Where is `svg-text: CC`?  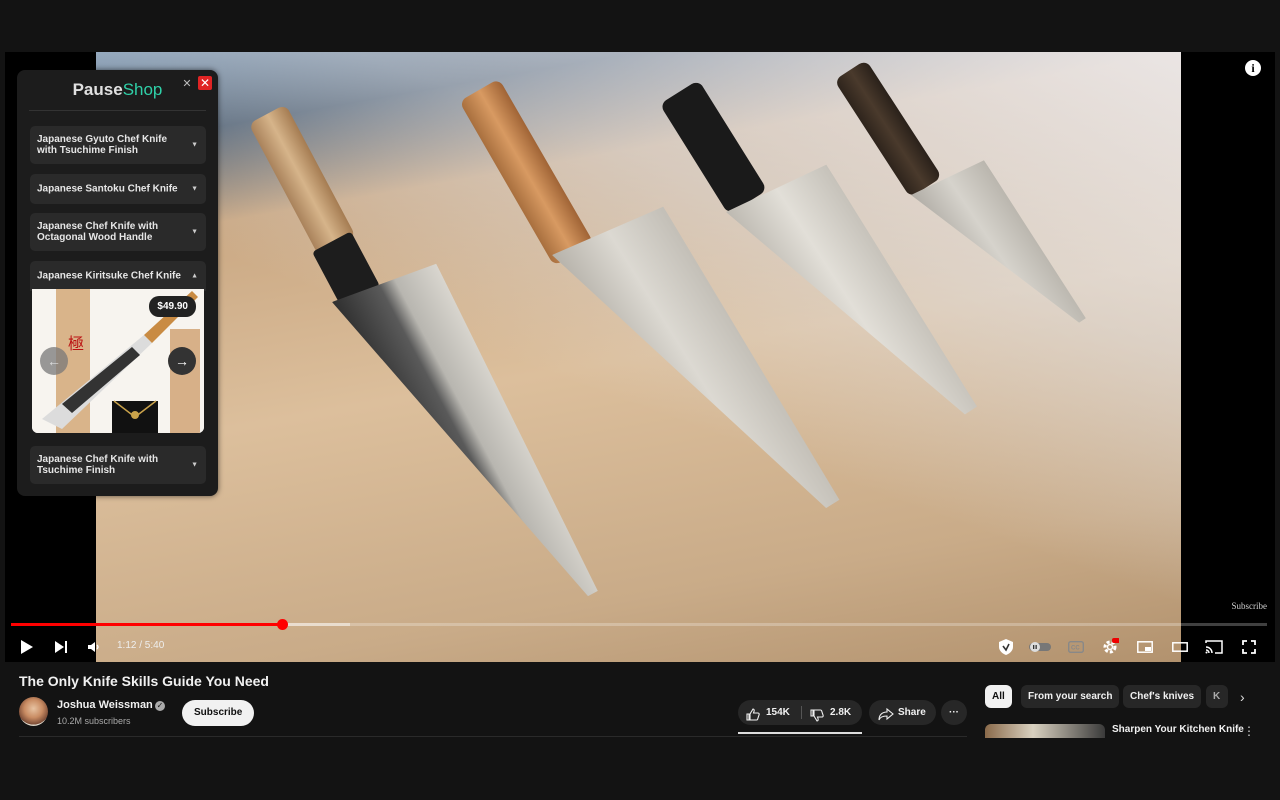 svg-text: CC is located at coordinates (1075, 649).